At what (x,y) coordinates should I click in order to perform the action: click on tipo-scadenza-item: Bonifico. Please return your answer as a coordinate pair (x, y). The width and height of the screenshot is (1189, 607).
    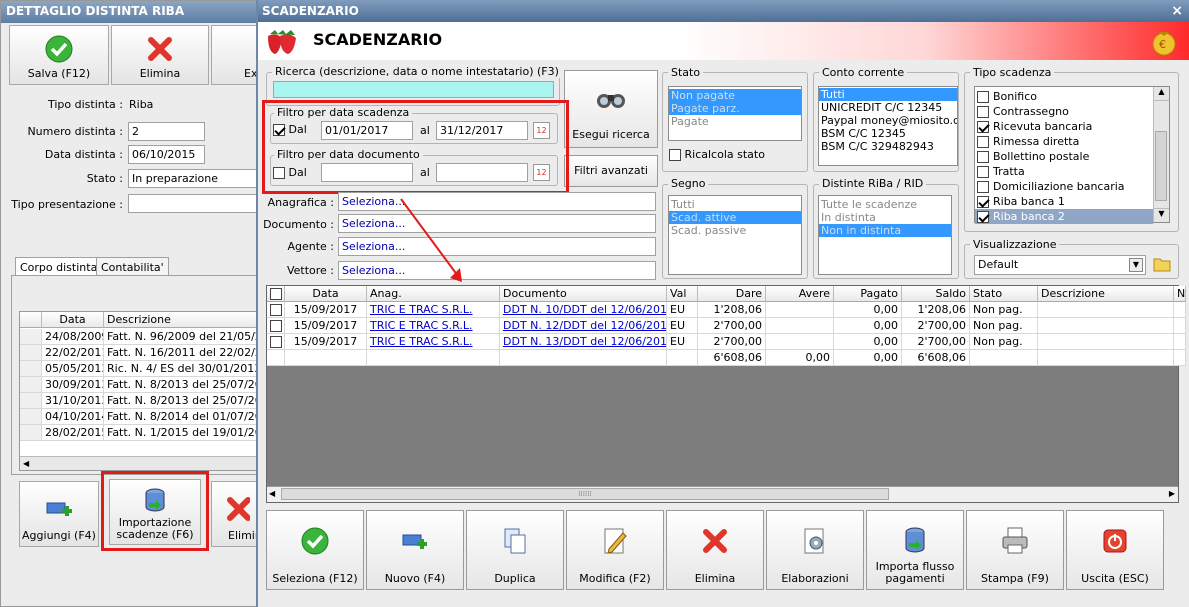
    Looking at the image, I should click on (1064, 96).